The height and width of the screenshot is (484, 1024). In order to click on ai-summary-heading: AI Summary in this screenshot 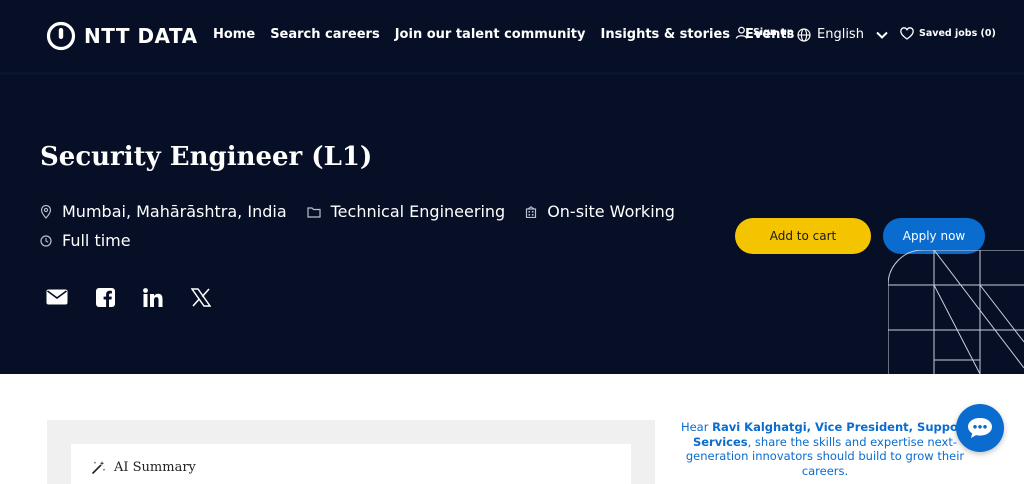, I will do `click(143, 467)`.